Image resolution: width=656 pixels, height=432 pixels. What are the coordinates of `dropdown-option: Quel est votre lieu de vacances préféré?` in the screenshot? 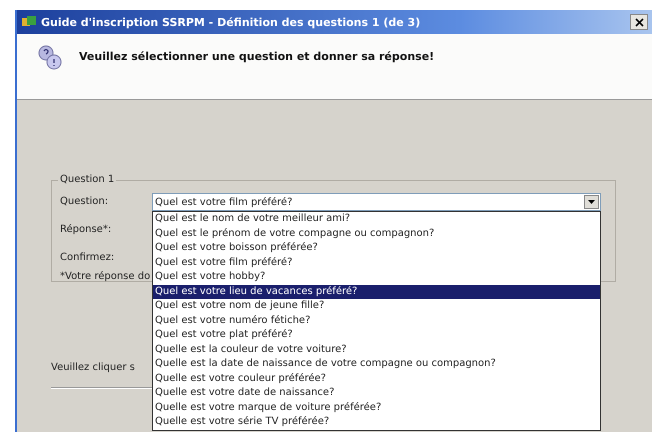 It's located at (376, 291).